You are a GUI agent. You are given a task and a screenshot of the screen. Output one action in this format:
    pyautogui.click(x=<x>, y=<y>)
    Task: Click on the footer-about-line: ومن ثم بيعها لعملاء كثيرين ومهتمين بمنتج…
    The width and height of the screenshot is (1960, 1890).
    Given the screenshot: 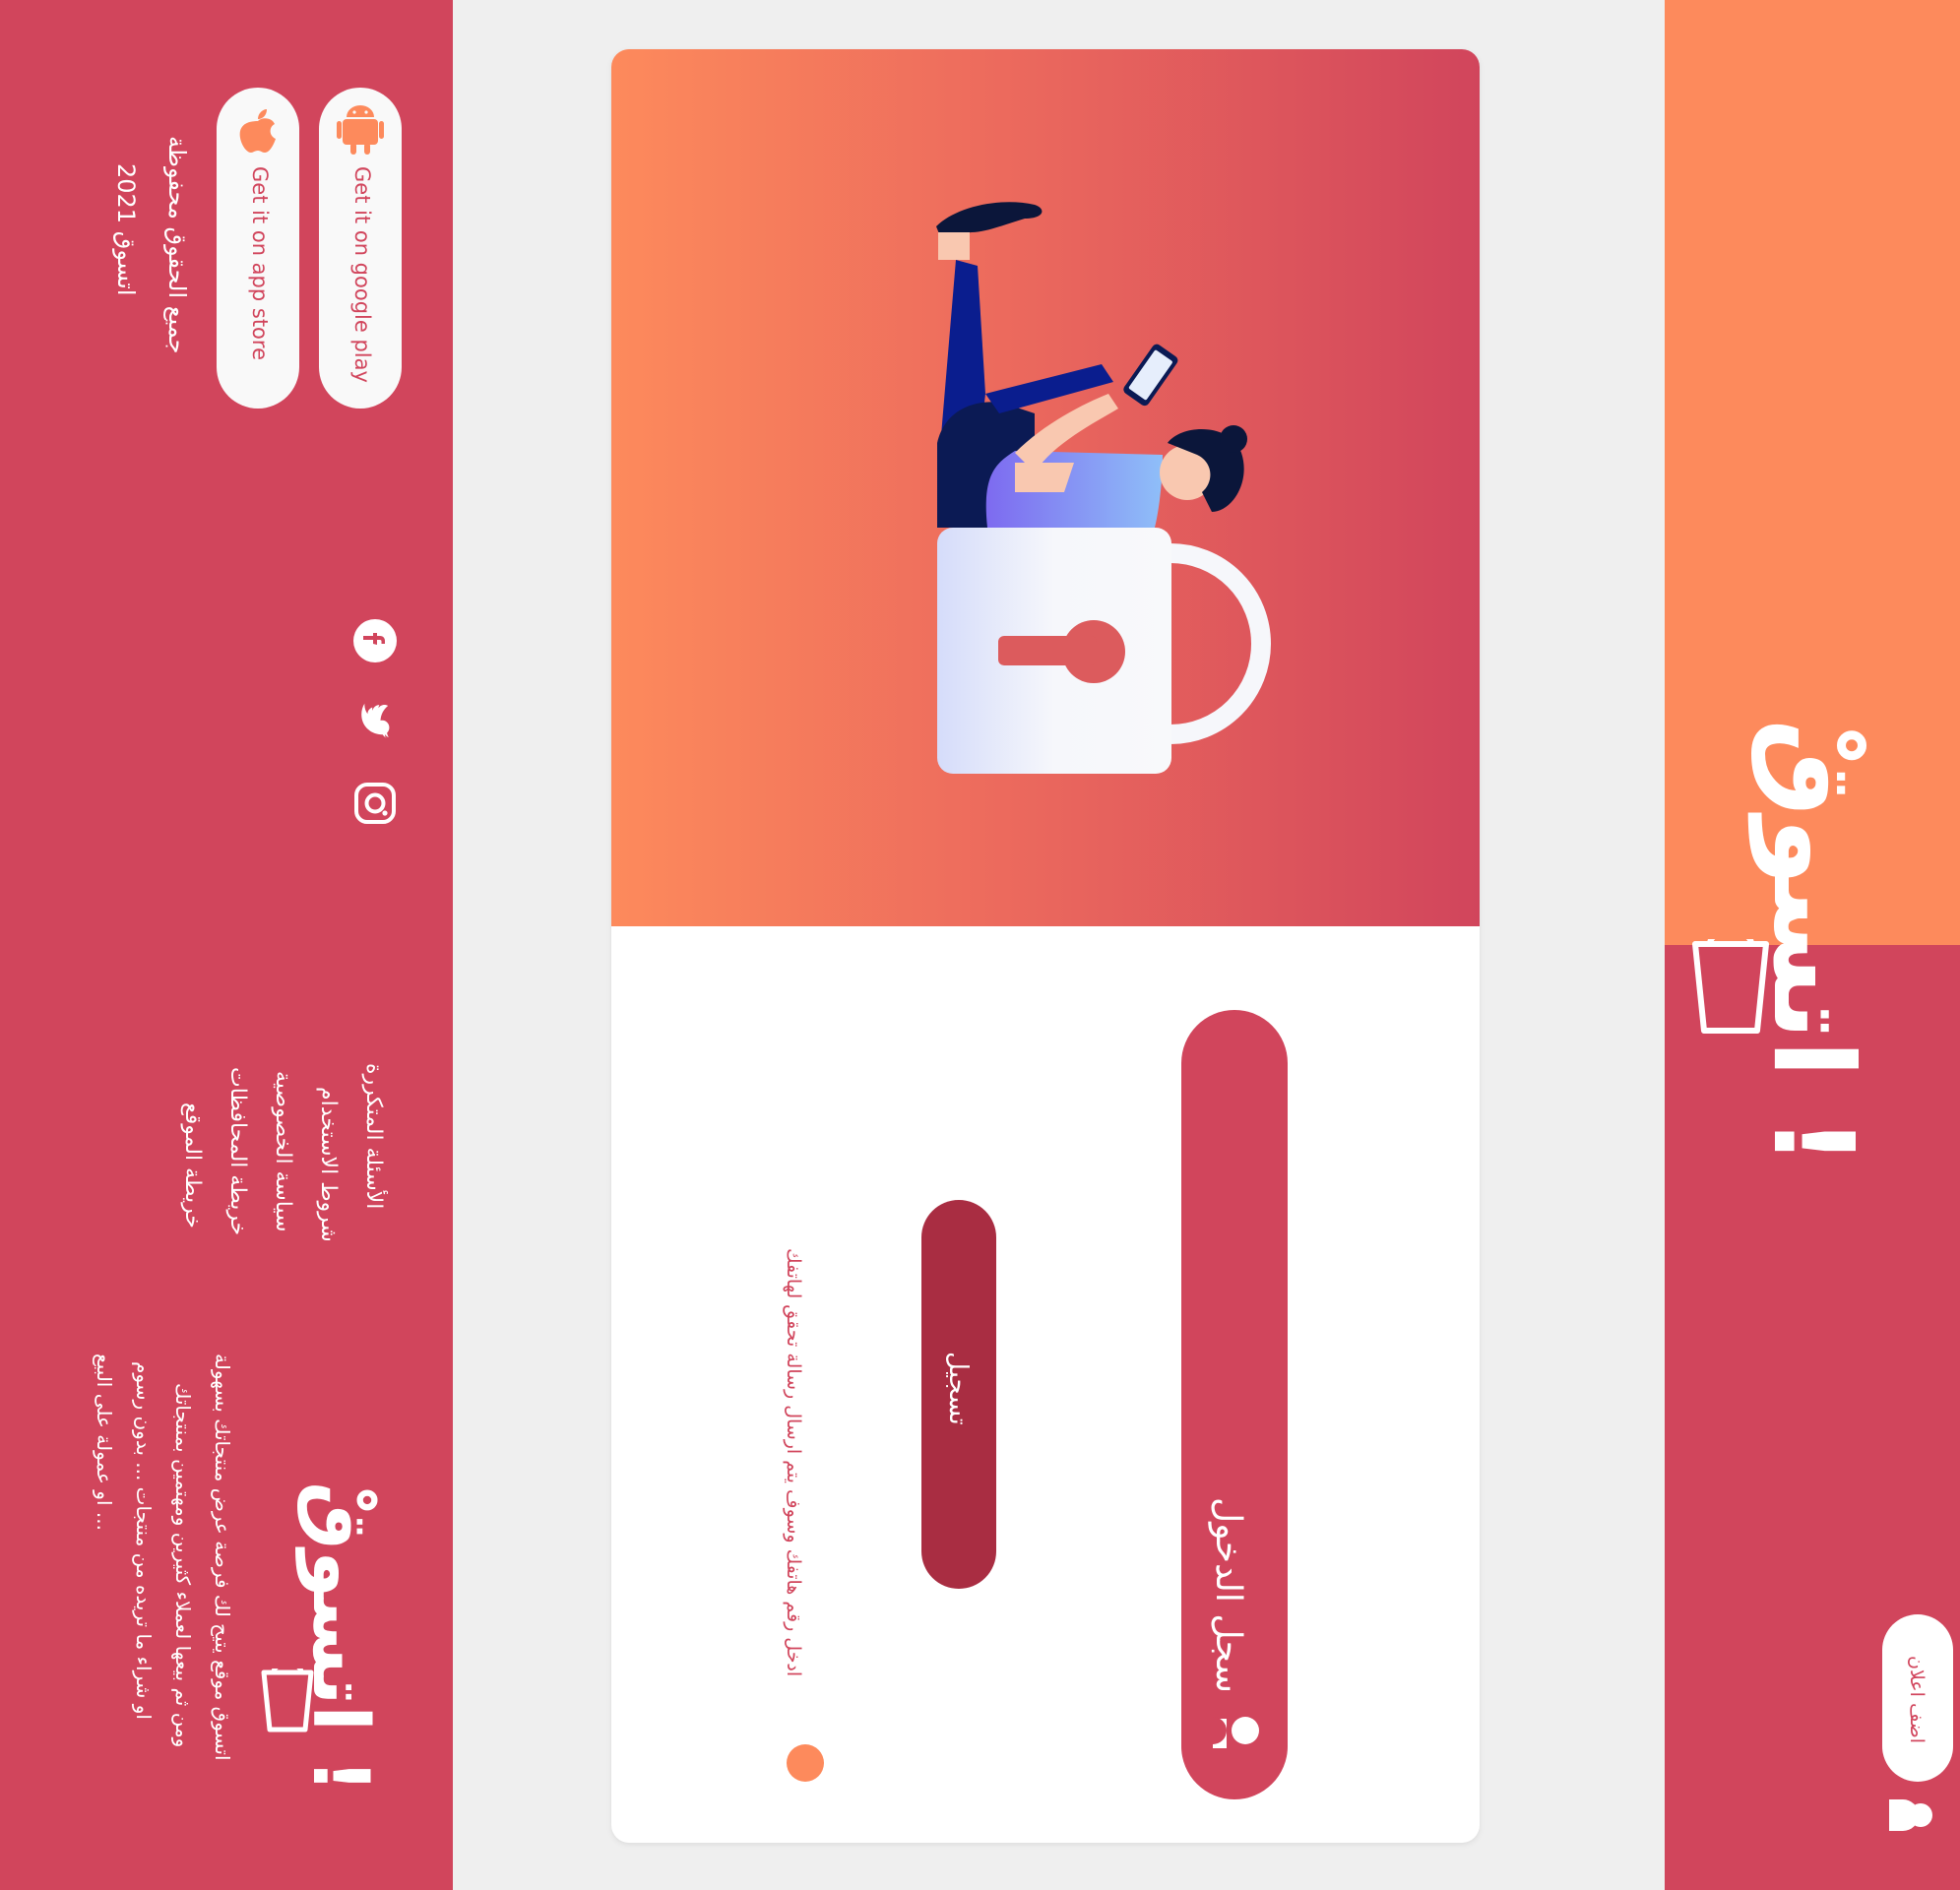 What is the action you would take?
    pyautogui.click(x=183, y=1565)
    